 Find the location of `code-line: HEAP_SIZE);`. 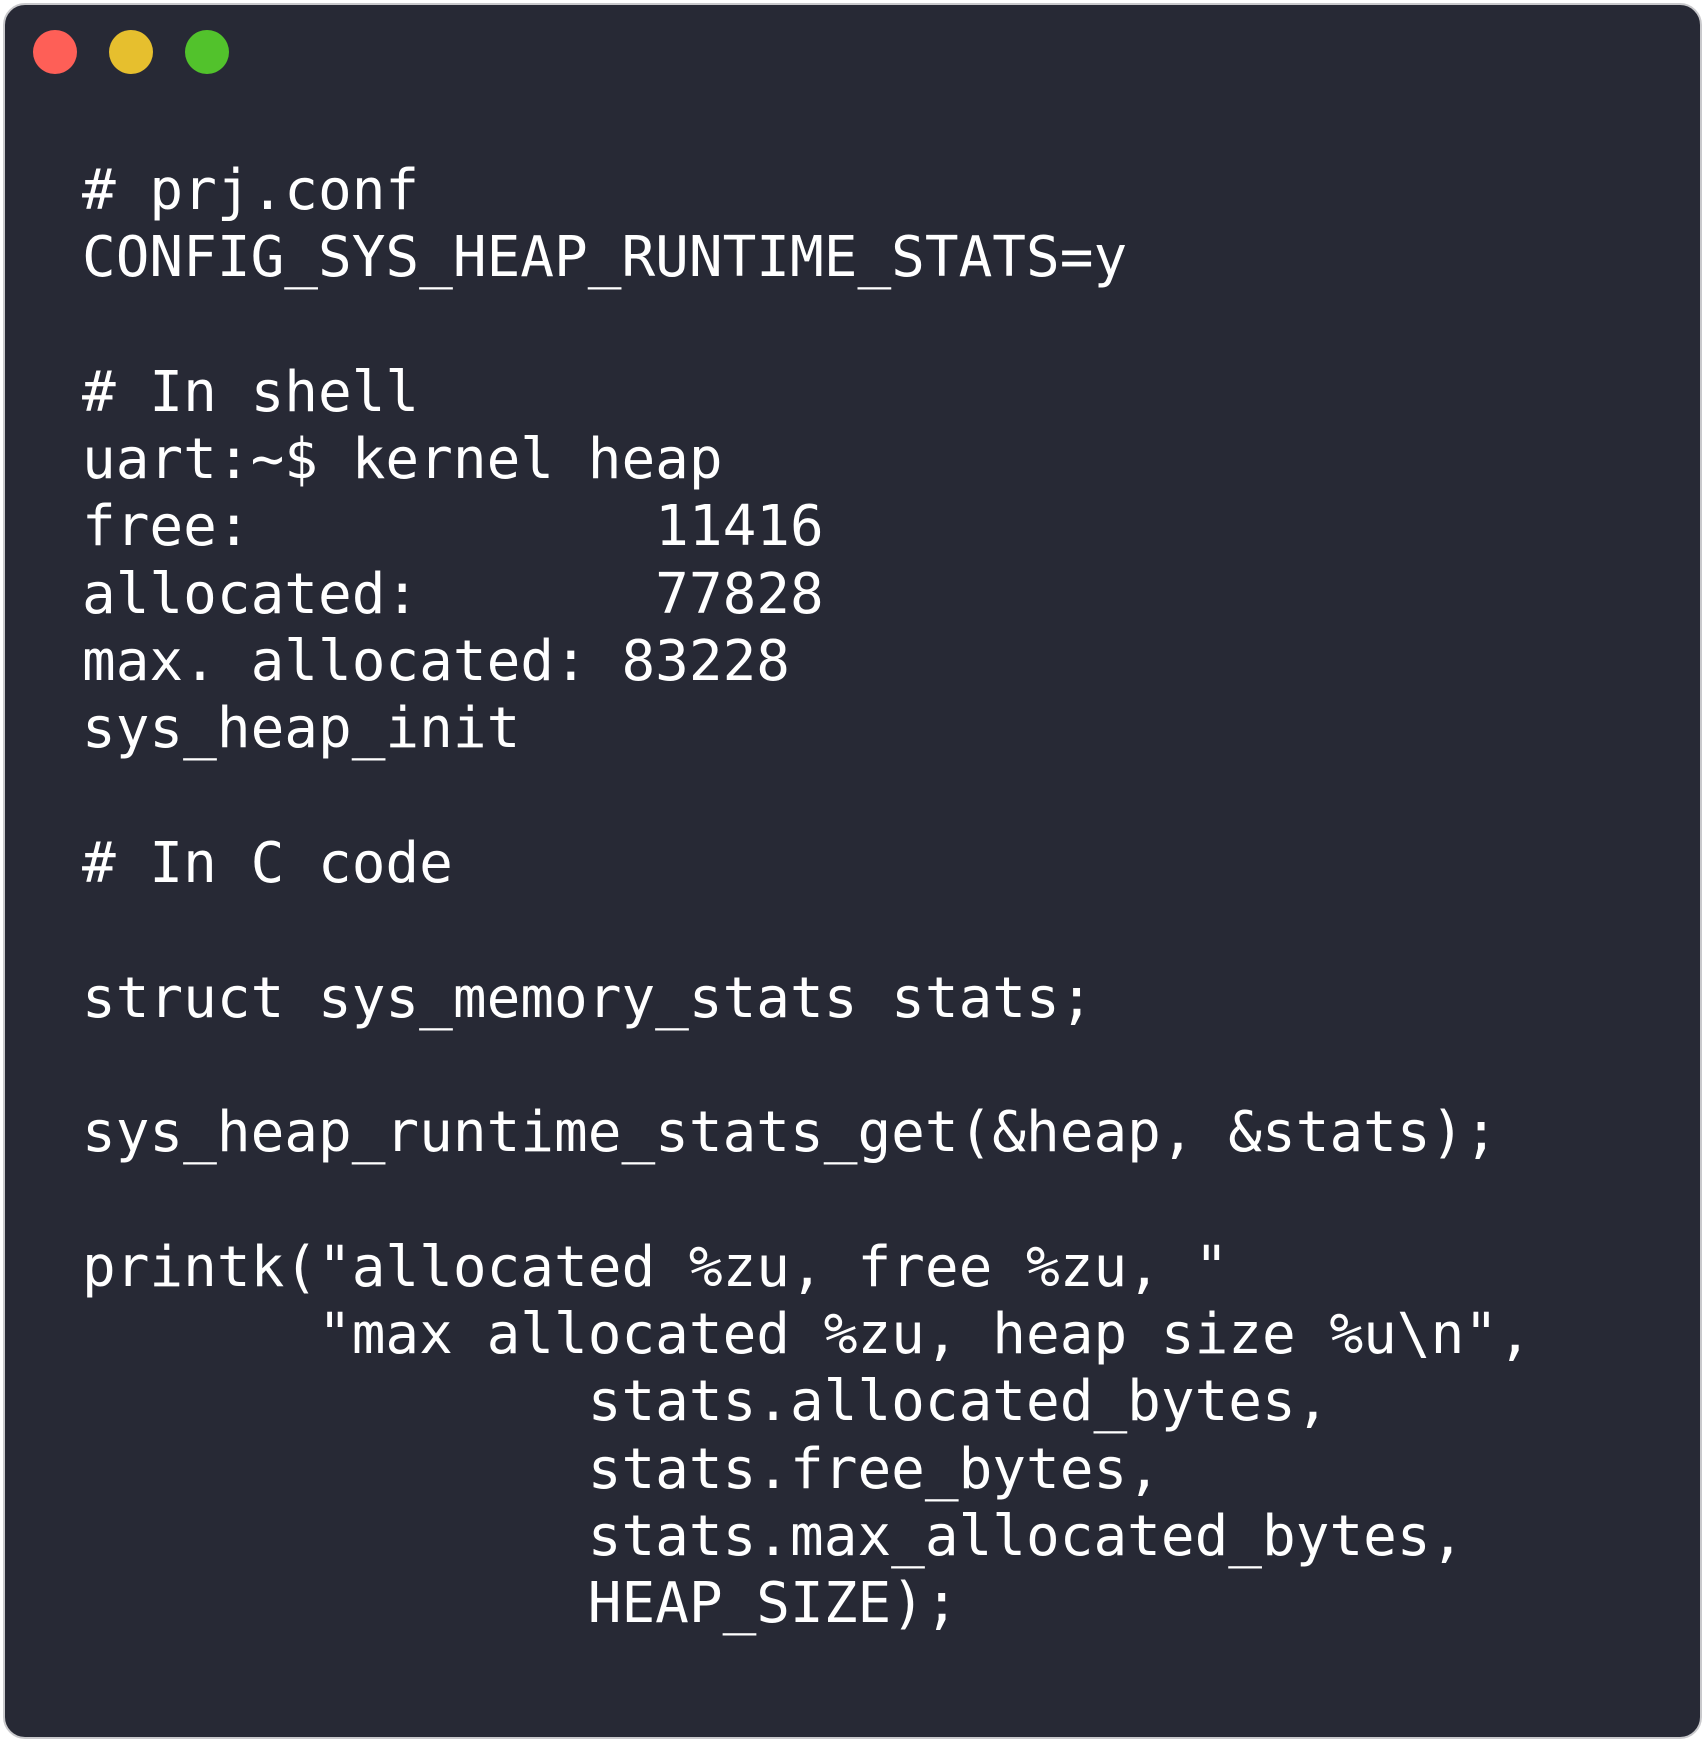

code-line: HEAP_SIZE); is located at coordinates (520, 1604).